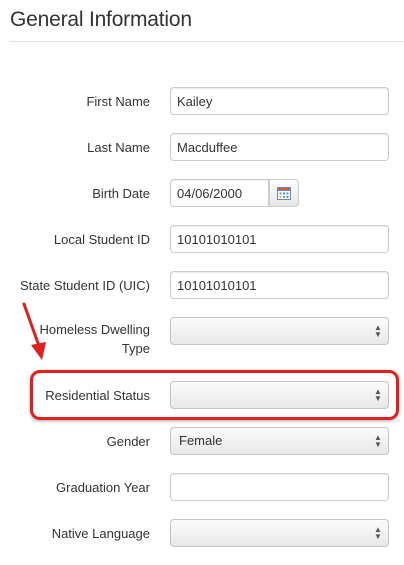 This screenshot has width=404, height=565. Describe the element at coordinates (279, 441) in the screenshot. I see `gender-select: Female ▲ ▼` at that location.